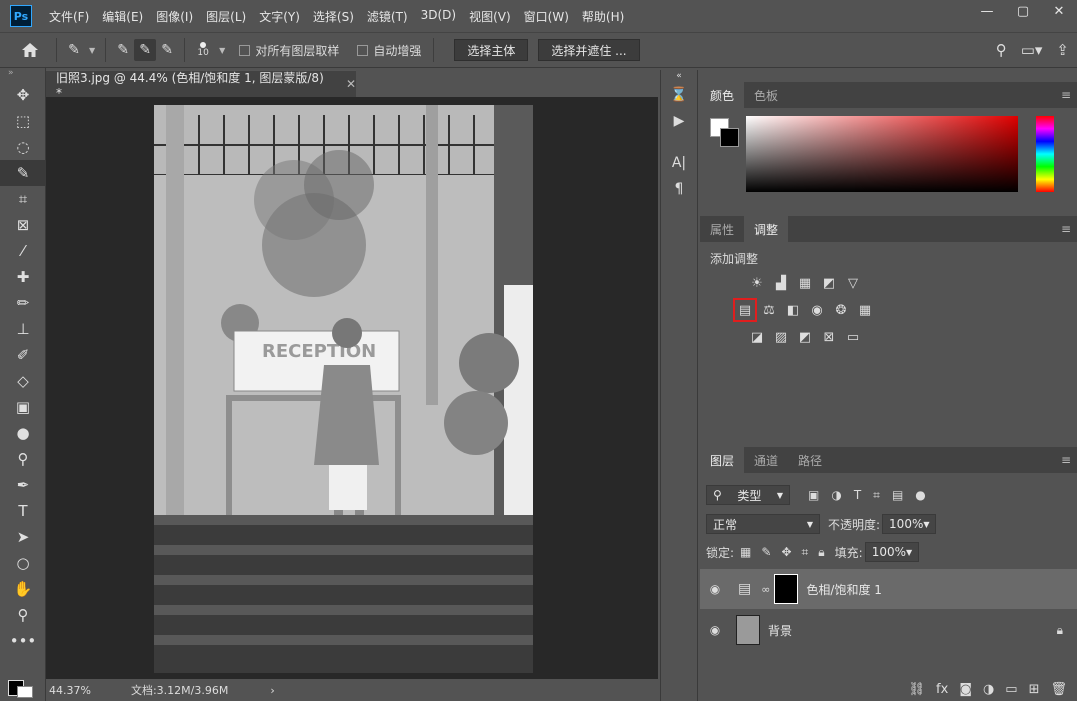 Image resolution: width=1077 pixels, height=701 pixels. I want to click on layer-mask-thumbnail, so click(786, 589).